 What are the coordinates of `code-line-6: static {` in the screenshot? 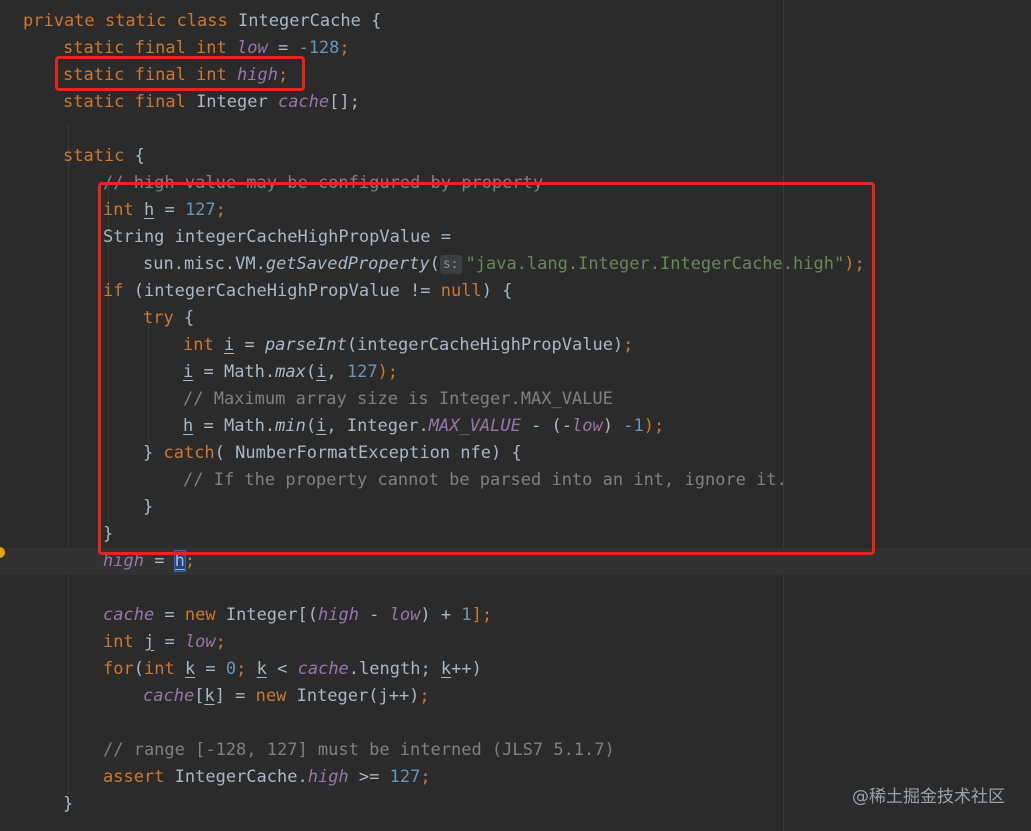 It's located at (104, 156).